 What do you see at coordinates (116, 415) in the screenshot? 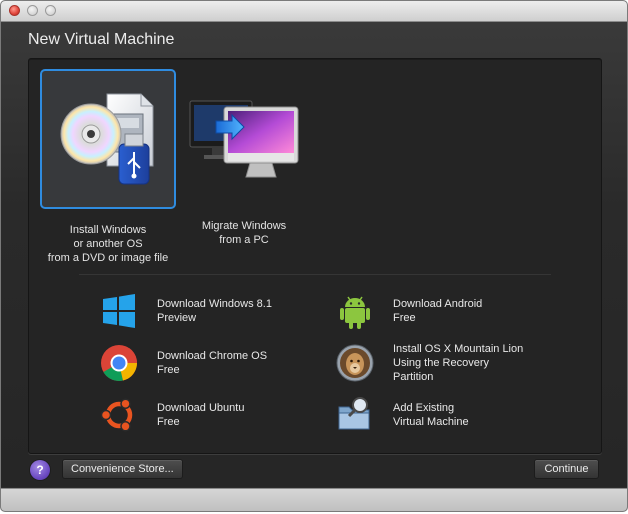
I see `ubuntu-logo-icon` at bounding box center [116, 415].